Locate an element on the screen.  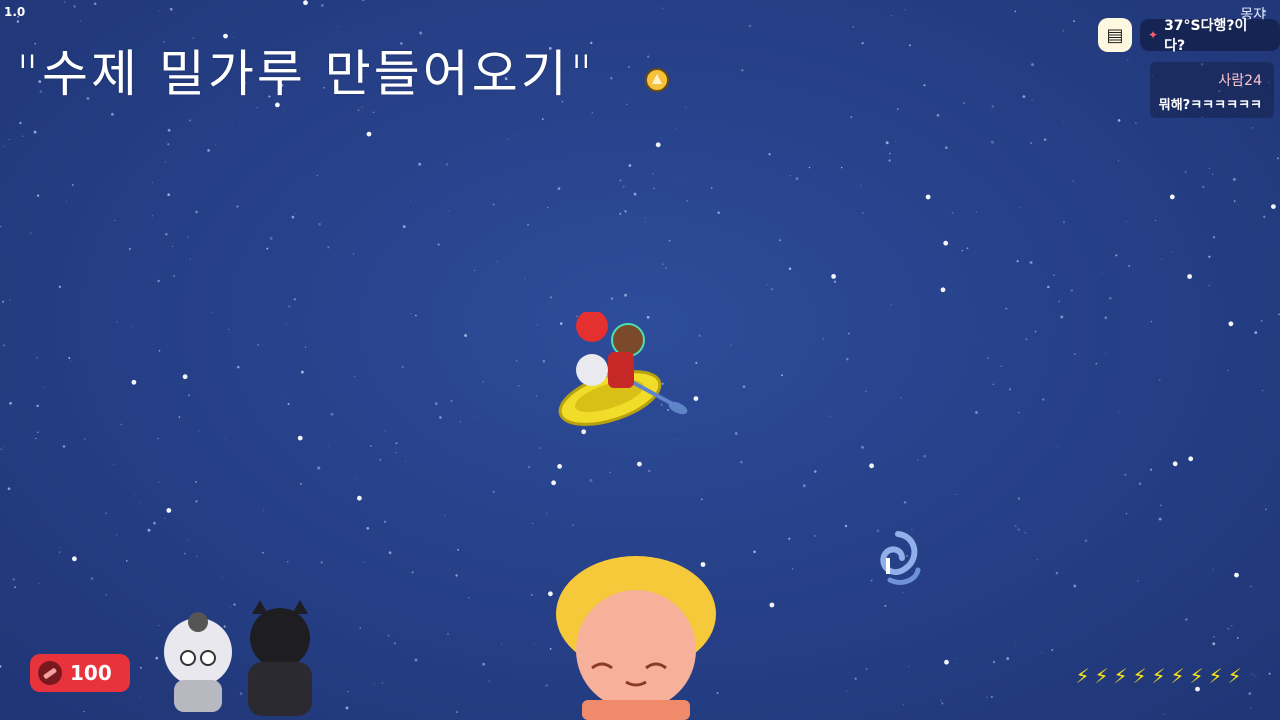
black-cat-character-head is located at coordinates (280, 638).